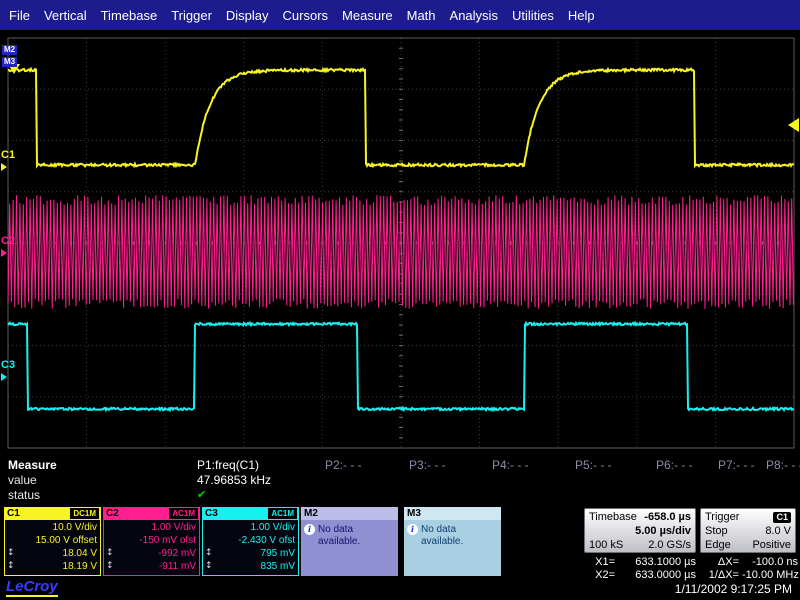  What do you see at coordinates (716, 531) in the screenshot?
I see `trigger-mode: Stop` at bounding box center [716, 531].